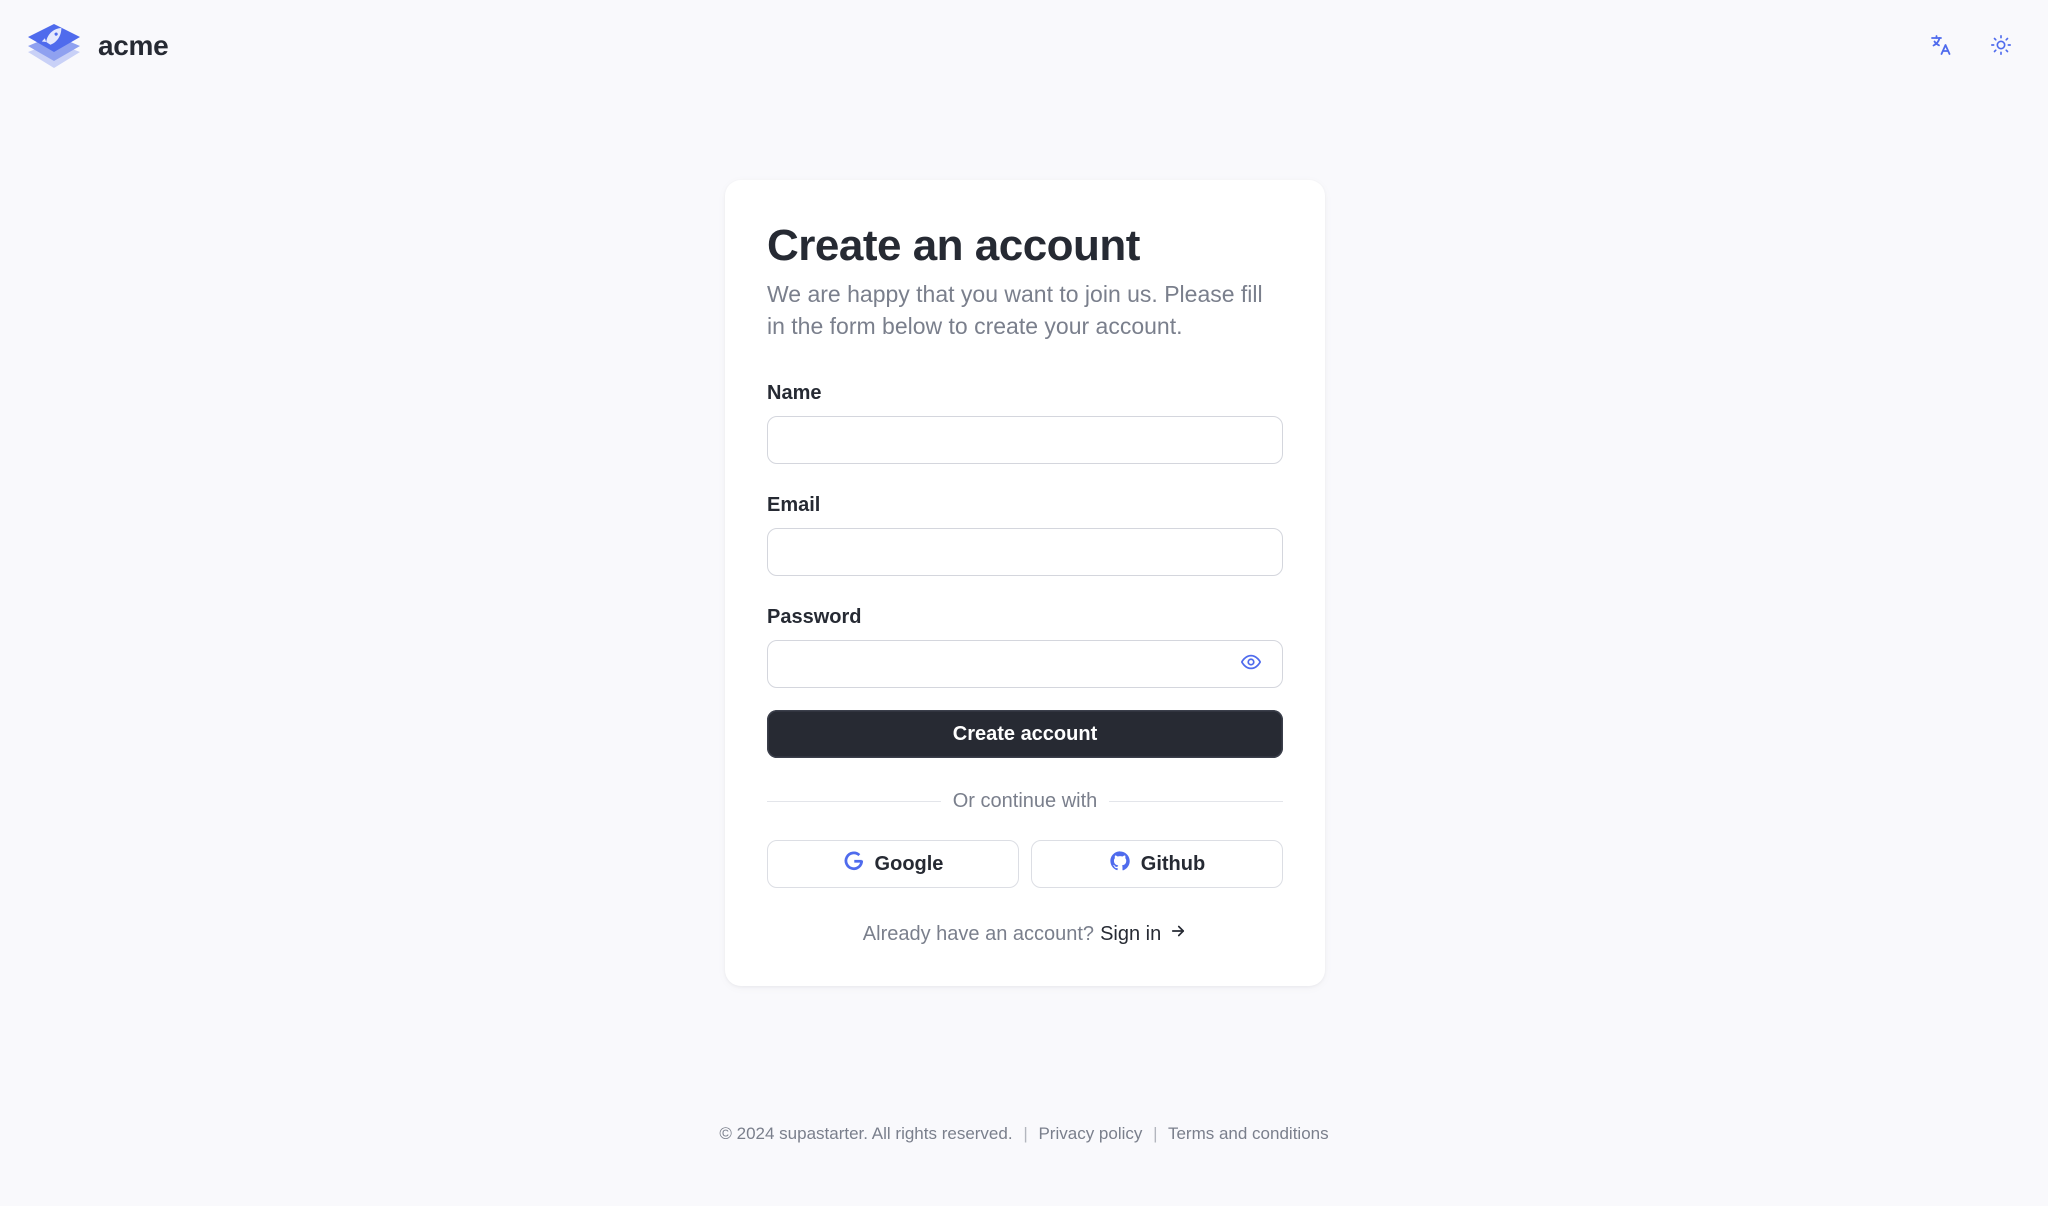 The height and width of the screenshot is (1206, 2048). What do you see at coordinates (1120, 864) in the screenshot?
I see `github-icon` at bounding box center [1120, 864].